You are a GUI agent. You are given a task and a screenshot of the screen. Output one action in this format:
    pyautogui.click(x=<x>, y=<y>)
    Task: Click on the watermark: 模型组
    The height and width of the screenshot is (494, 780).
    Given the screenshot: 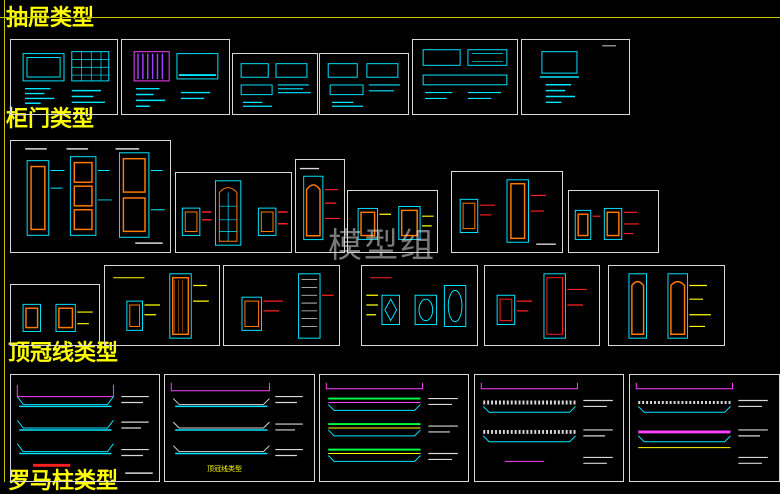 What is the action you would take?
    pyautogui.click(x=382, y=246)
    